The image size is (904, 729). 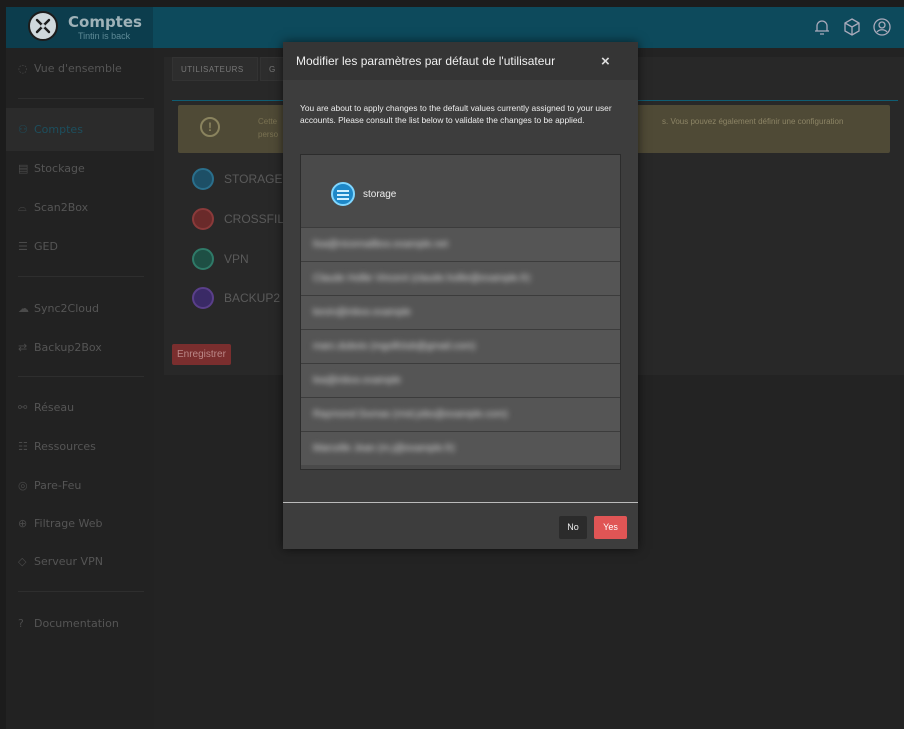 What do you see at coordinates (104, 36) in the screenshot?
I see `page-subtitle: Tintin is back` at bounding box center [104, 36].